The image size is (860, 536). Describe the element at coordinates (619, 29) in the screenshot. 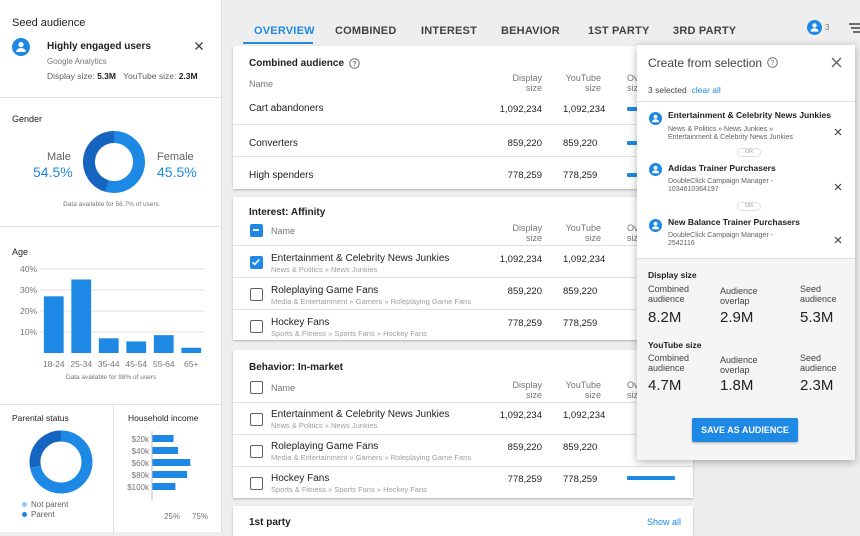

I see `tab-1st-party: 1ST PARTY` at that location.